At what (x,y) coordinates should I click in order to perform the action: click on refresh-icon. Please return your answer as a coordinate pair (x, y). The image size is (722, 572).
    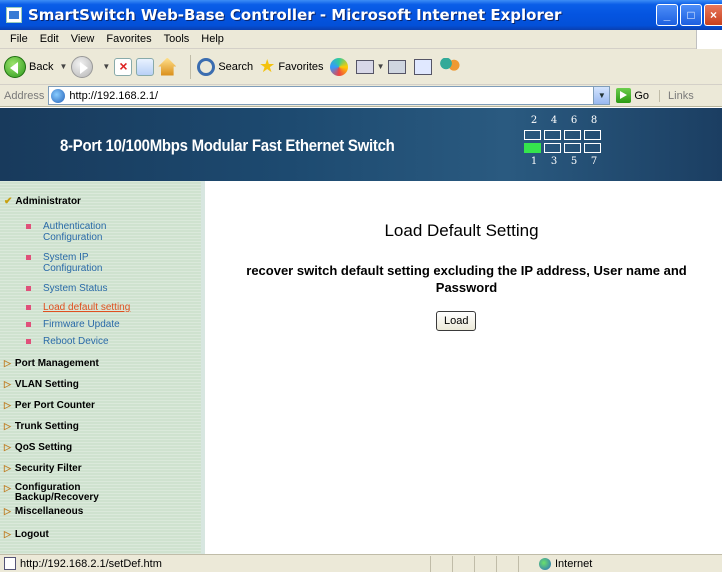
    Looking at the image, I should click on (145, 66).